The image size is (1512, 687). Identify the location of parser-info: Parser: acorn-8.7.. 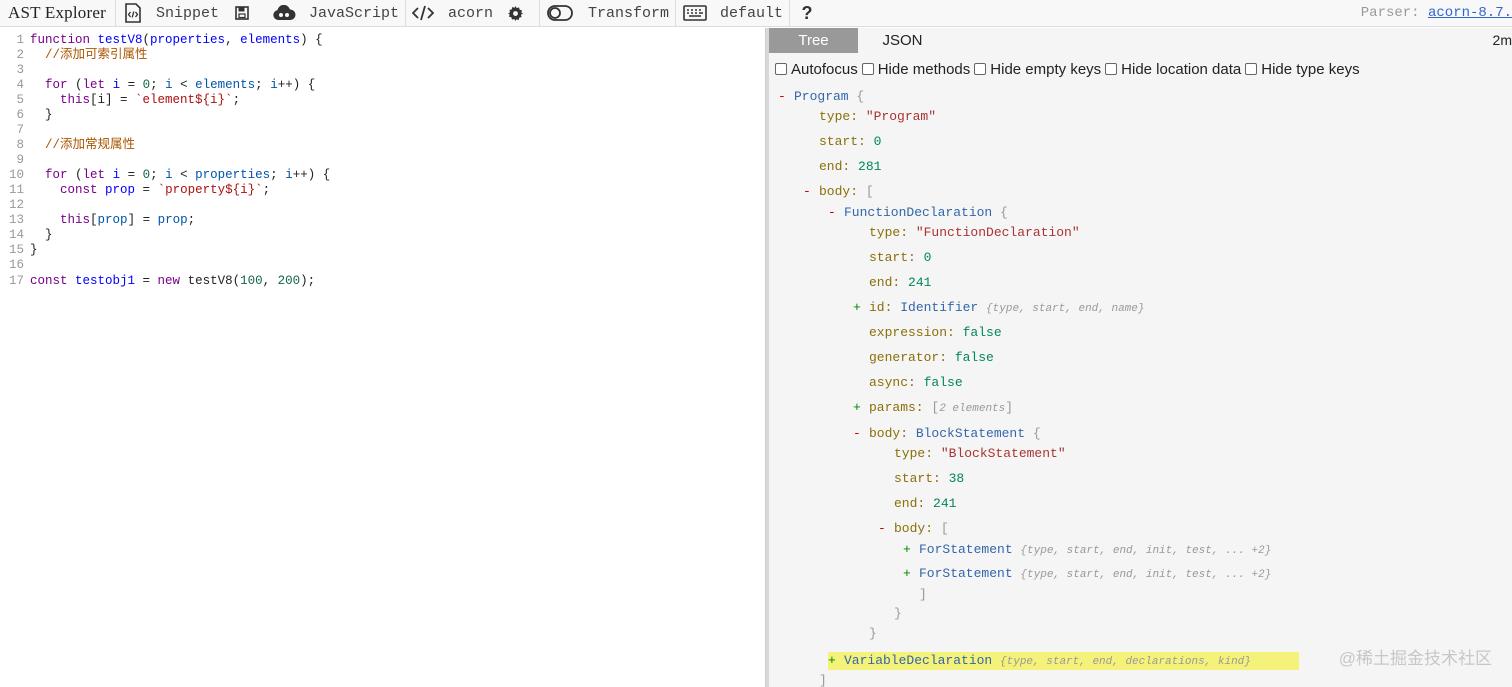
(1436, 13).